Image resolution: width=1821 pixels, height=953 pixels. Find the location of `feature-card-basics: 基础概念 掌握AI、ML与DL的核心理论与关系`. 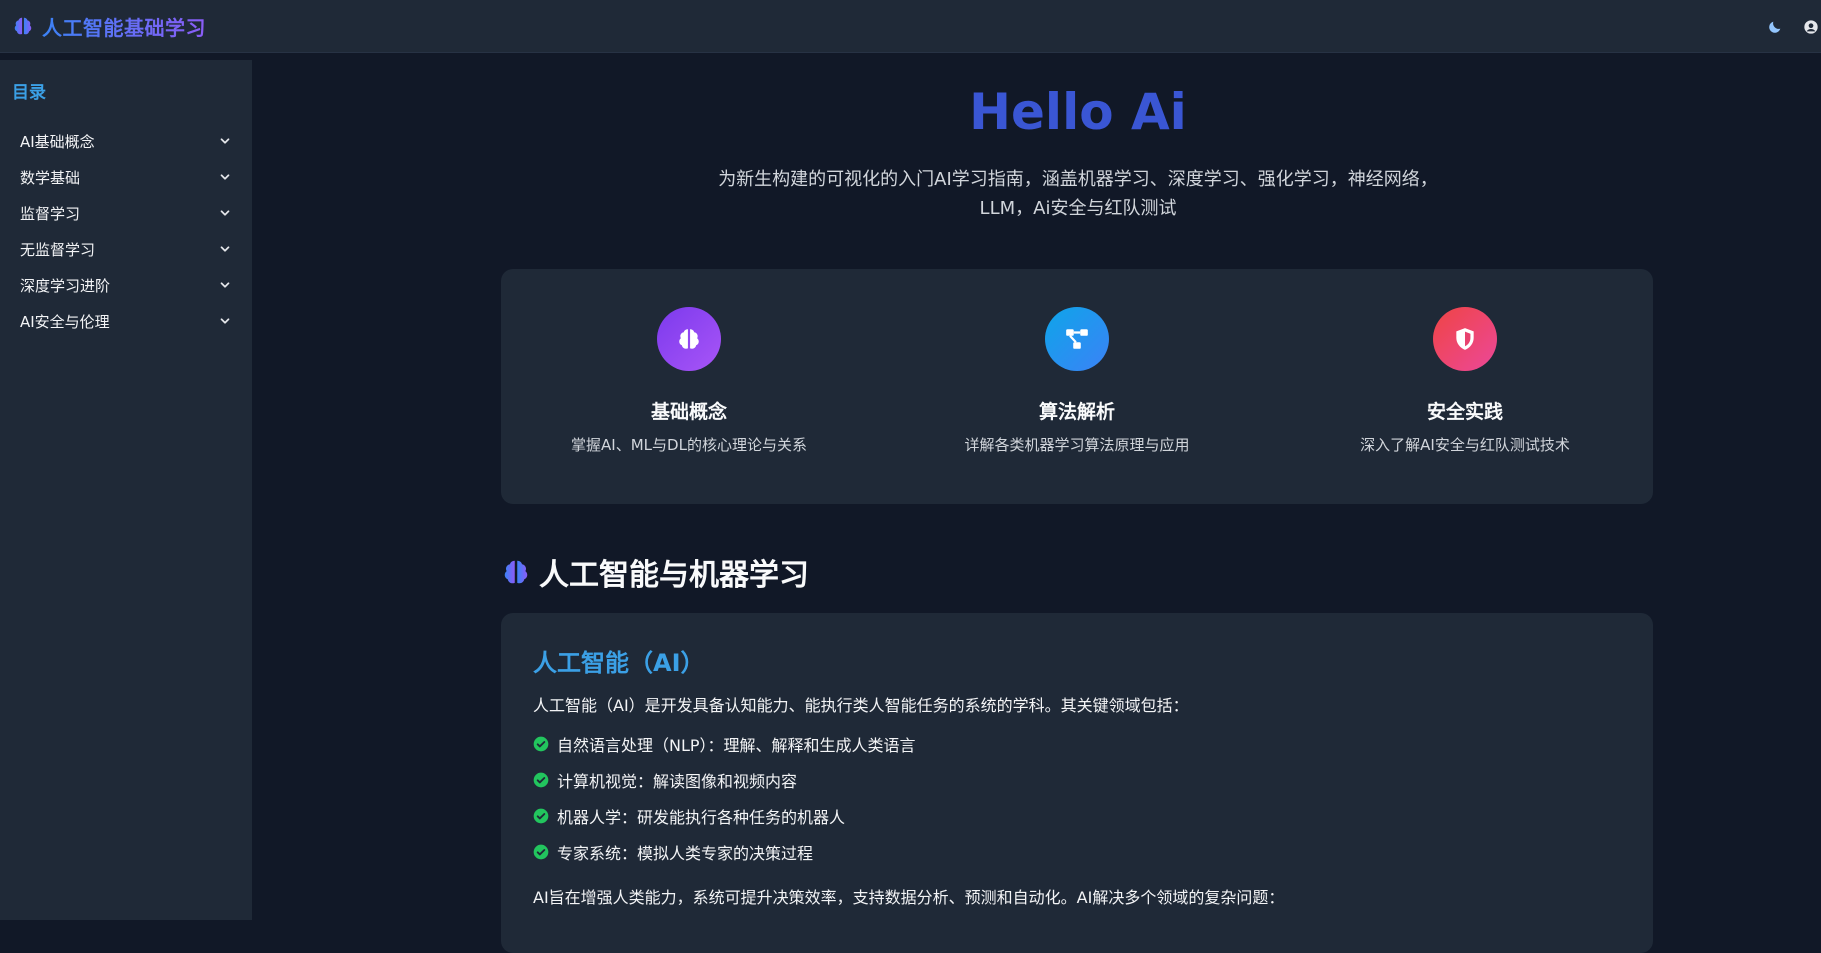

feature-card-basics: 基础概念 掌握AI、ML与DL的核心理论与关系 is located at coordinates (689, 386).